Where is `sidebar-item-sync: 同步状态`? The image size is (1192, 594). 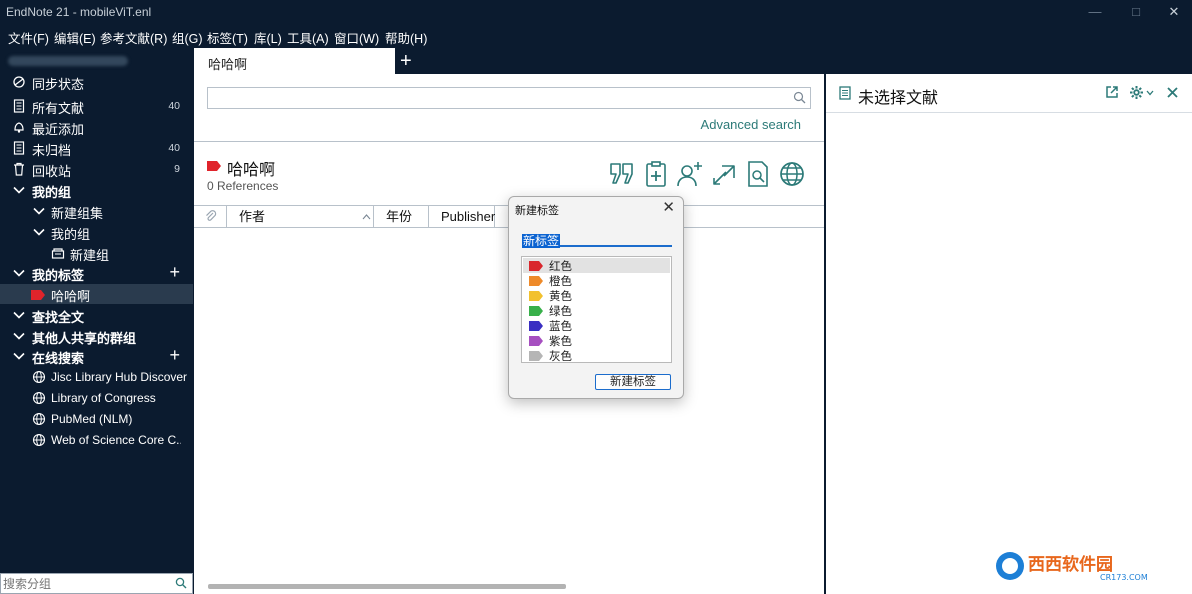
sidebar-item-sync: 同步状态 is located at coordinates (96, 82).